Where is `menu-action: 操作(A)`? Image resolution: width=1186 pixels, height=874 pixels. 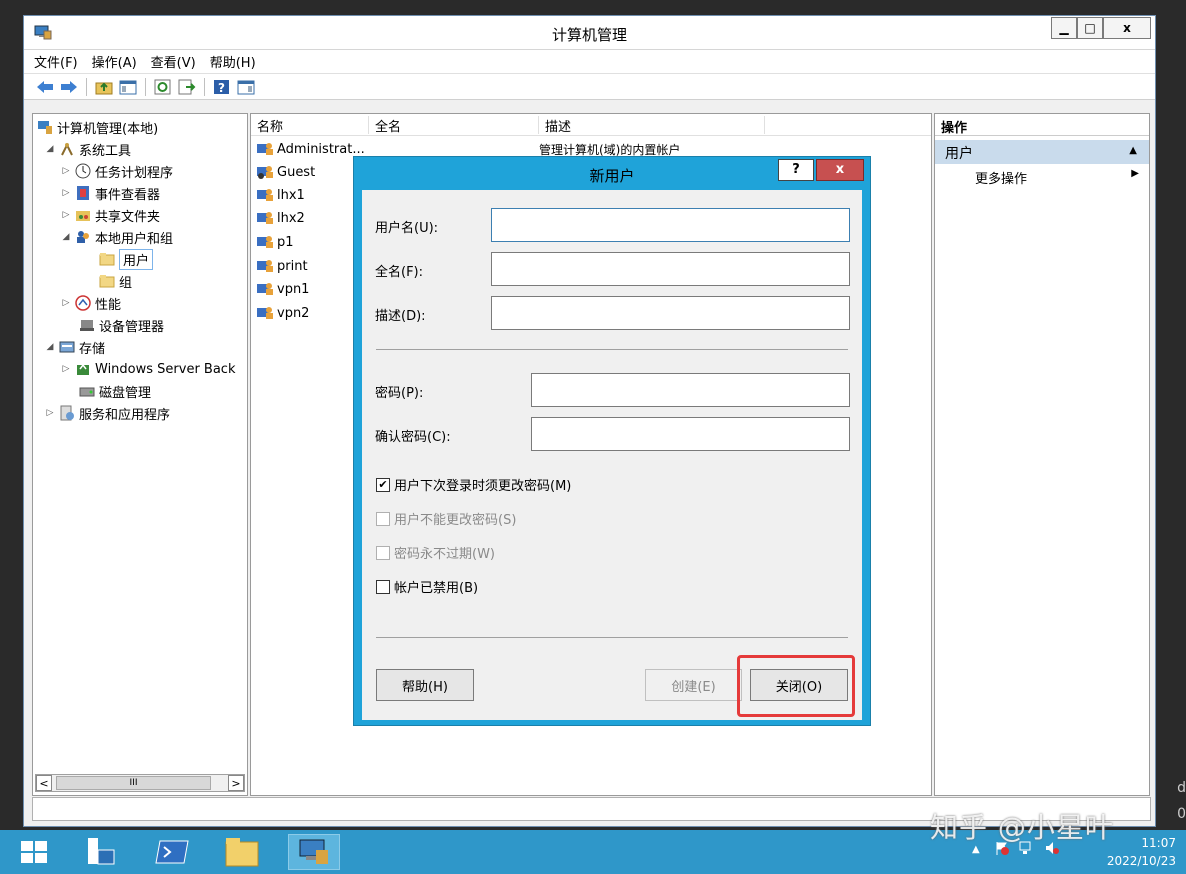 menu-action: 操作(A) is located at coordinates (114, 61).